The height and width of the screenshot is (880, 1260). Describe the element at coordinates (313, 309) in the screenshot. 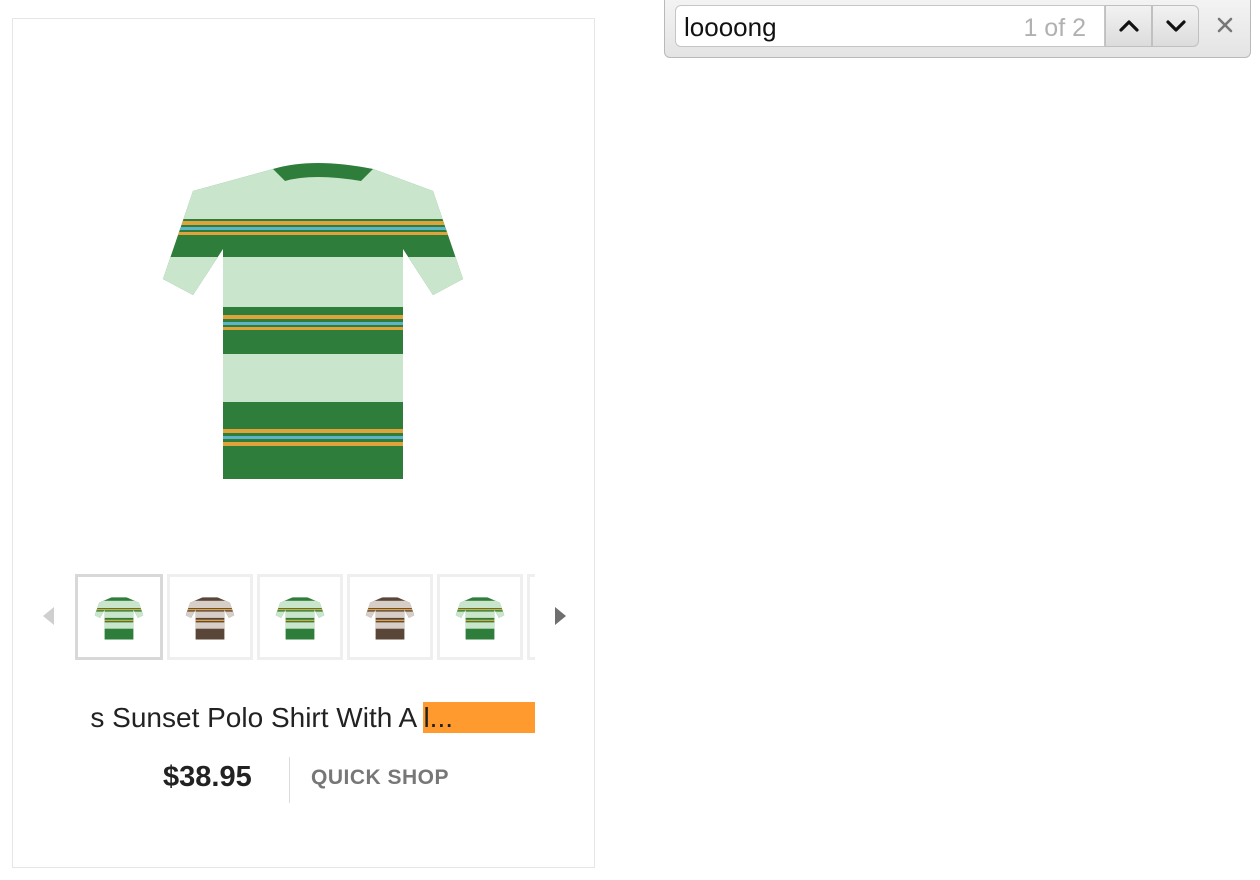

I see `product-main-image` at that location.